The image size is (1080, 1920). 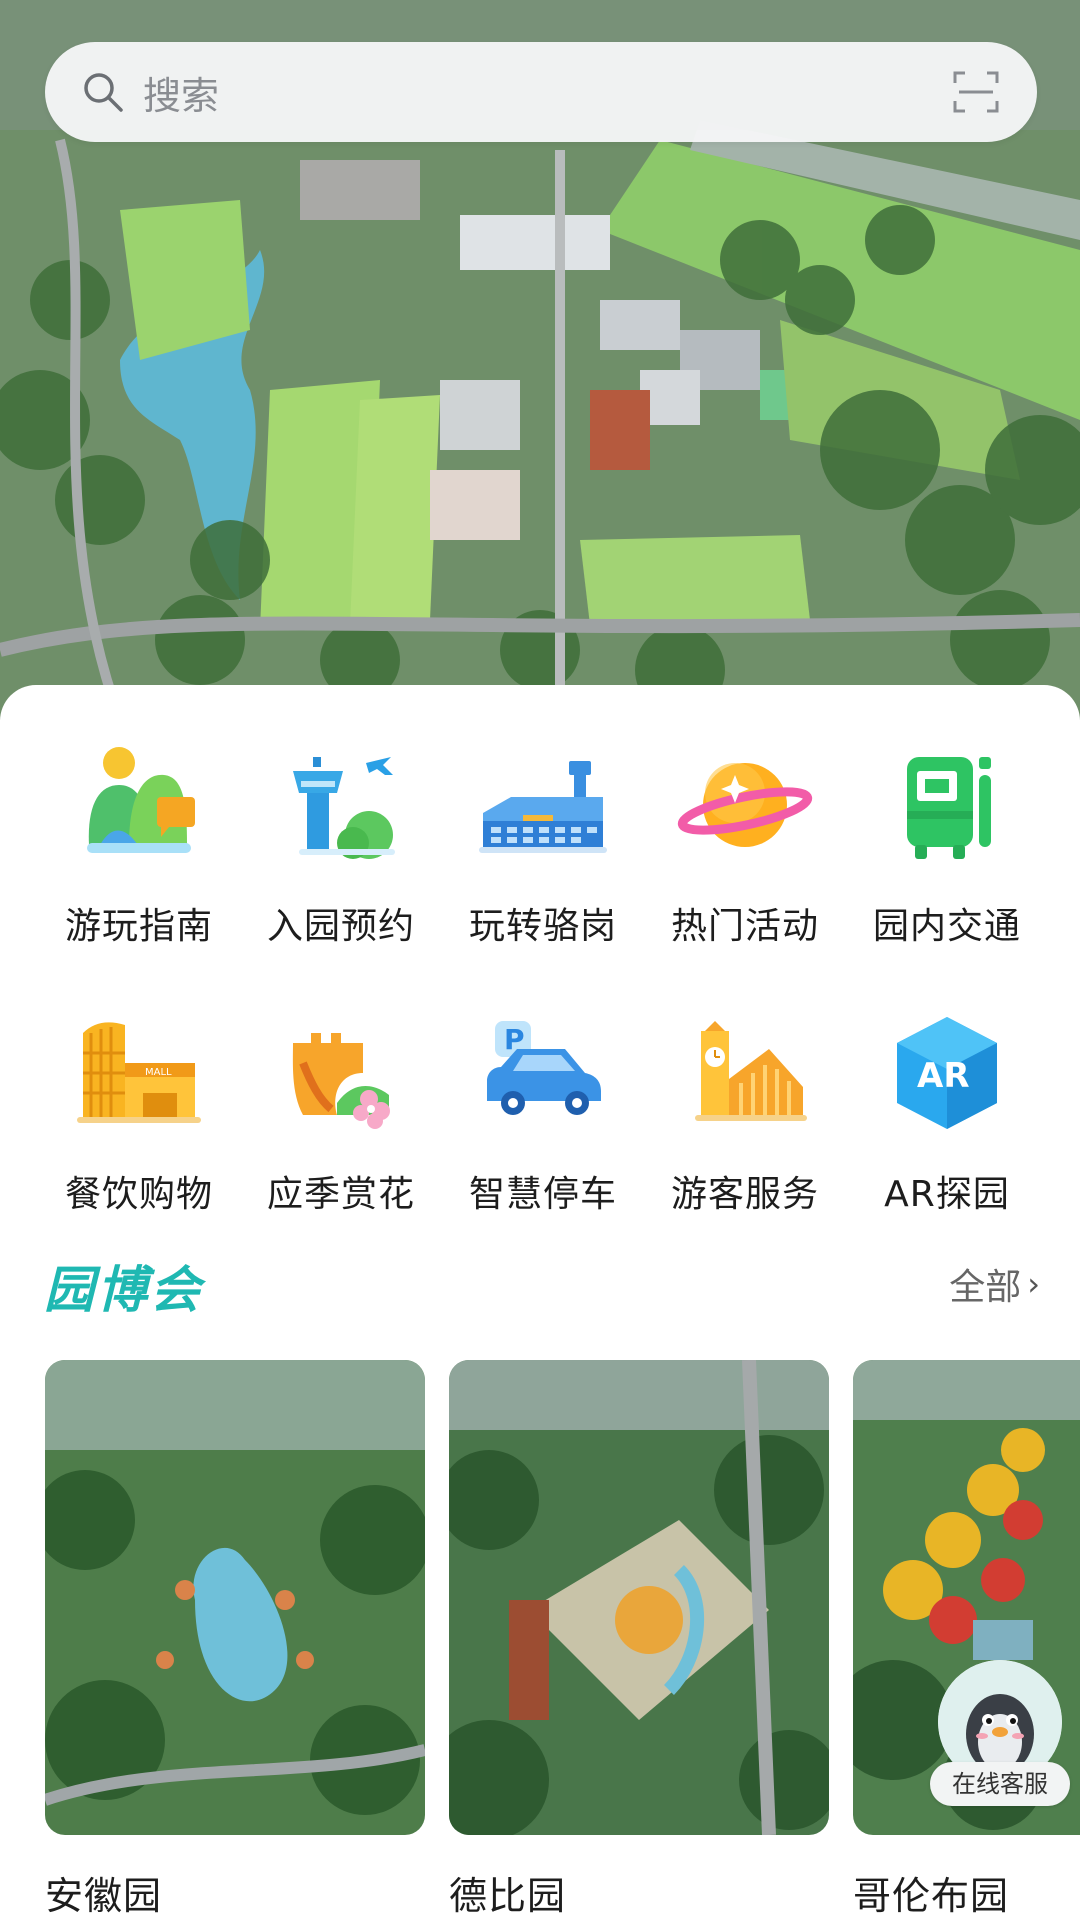 What do you see at coordinates (751, 1071) in the screenshot?
I see `clock-tower-icon` at bounding box center [751, 1071].